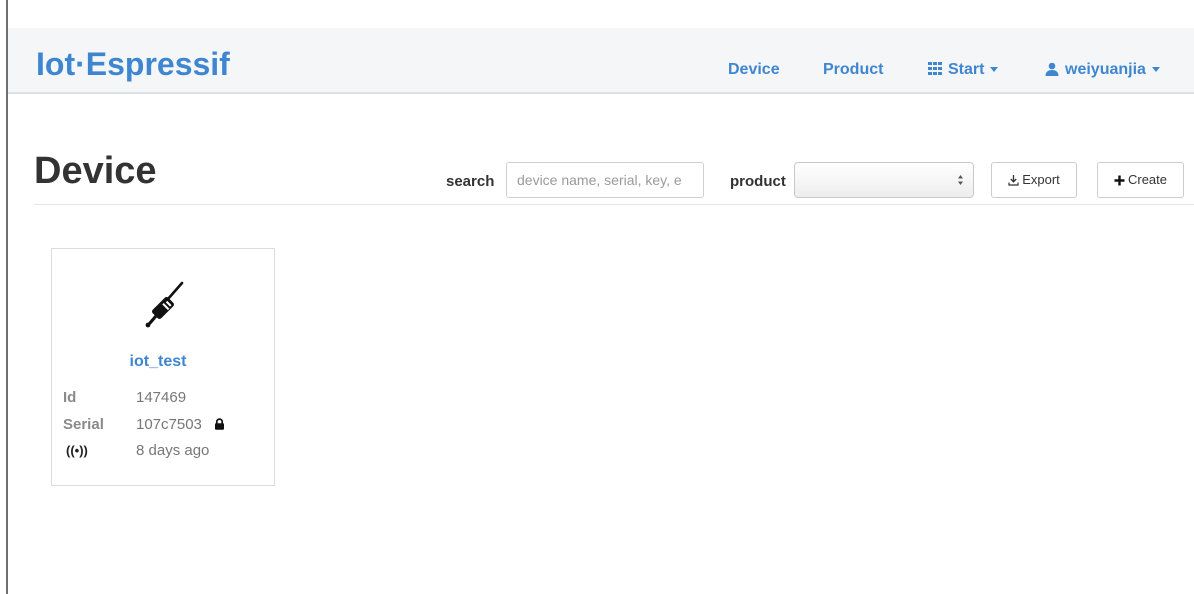 Image resolution: width=1194 pixels, height=594 pixels. Describe the element at coordinates (83, 424) in the screenshot. I see `device-serial-label: Serial` at that location.